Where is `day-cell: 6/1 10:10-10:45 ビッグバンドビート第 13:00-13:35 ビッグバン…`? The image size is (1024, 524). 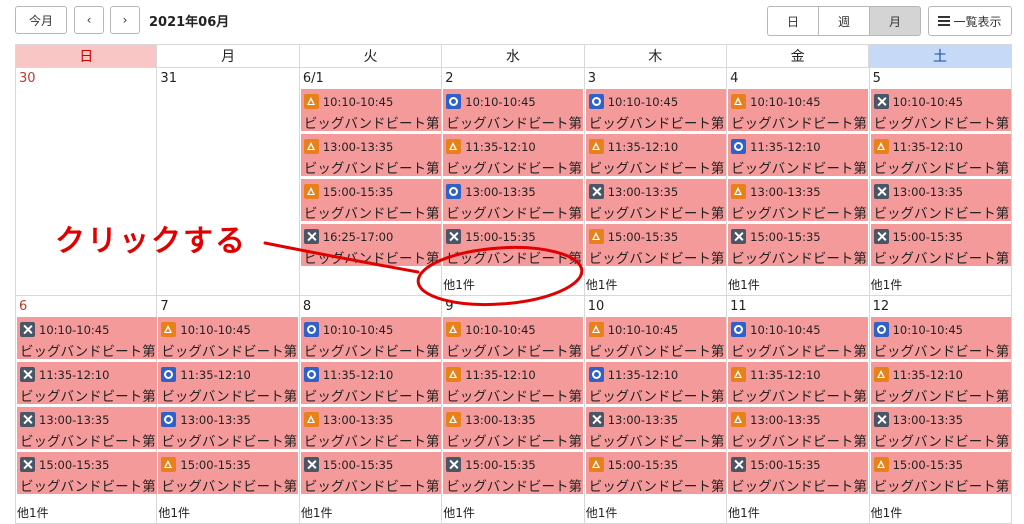 day-cell: 6/1 10:10-10:45 ビッグバンドビート第 13:00-13:35 ビッグバン… is located at coordinates (371, 182).